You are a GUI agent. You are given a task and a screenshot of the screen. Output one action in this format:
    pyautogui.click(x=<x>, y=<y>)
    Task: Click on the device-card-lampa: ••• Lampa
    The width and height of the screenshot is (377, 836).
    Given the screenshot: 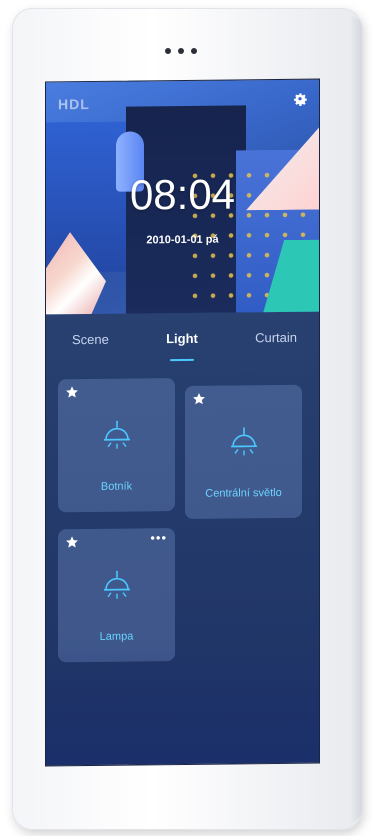 What is the action you would take?
    pyautogui.click(x=116, y=595)
    